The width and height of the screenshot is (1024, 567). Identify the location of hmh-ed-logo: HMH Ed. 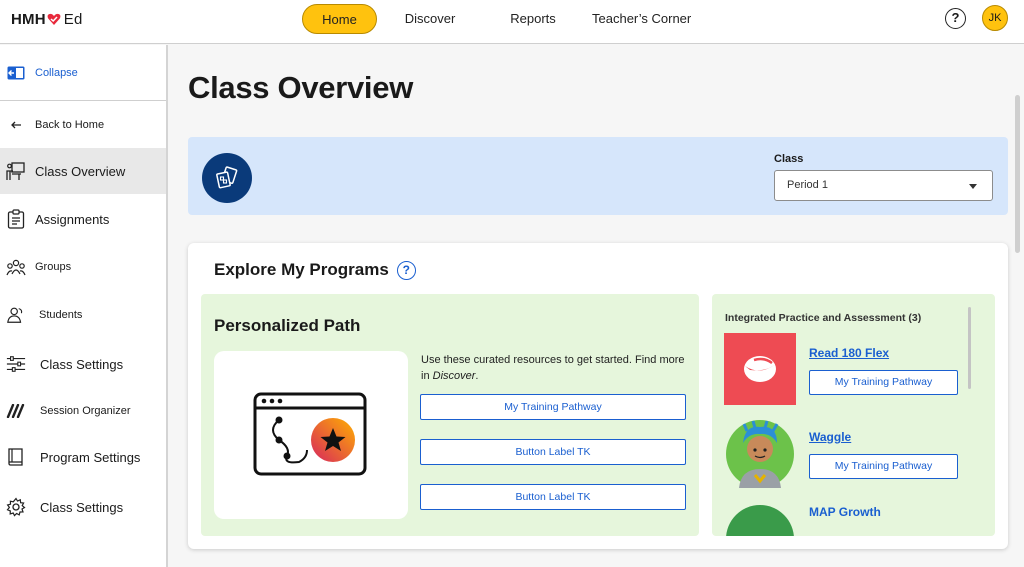
(47, 19).